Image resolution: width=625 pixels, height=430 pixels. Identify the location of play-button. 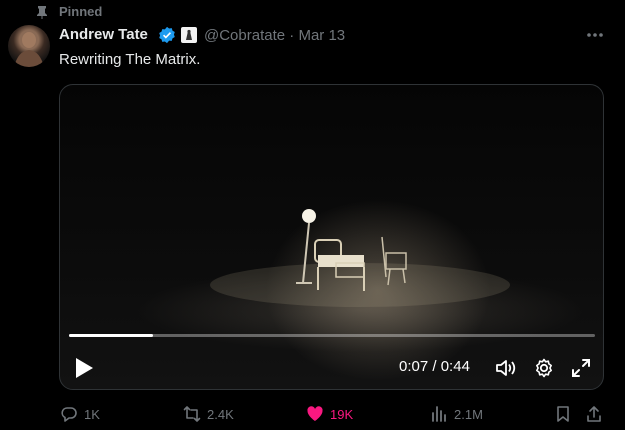
(84, 368).